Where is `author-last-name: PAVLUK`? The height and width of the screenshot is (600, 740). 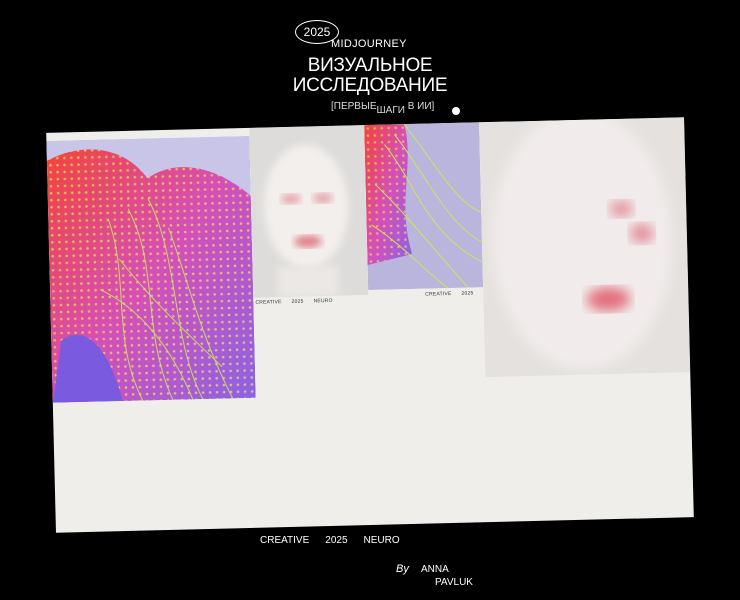 author-last-name: PAVLUK is located at coordinates (454, 582).